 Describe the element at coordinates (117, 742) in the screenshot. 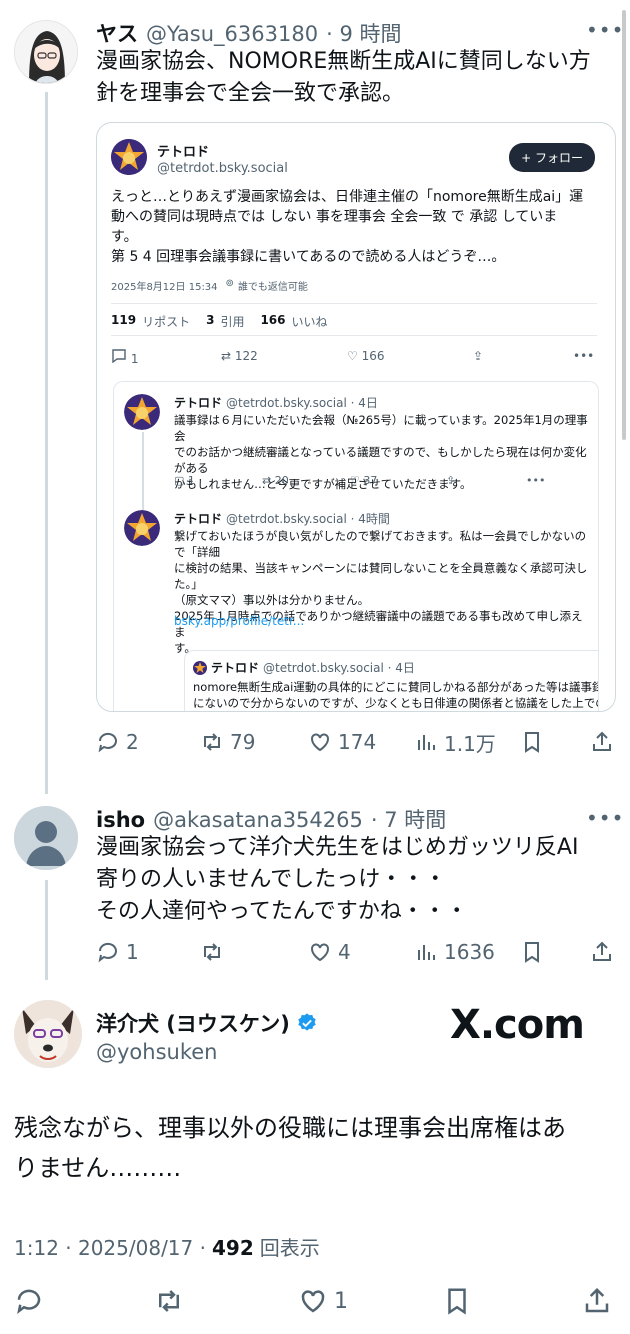

I see `reply-button: 2` at that location.